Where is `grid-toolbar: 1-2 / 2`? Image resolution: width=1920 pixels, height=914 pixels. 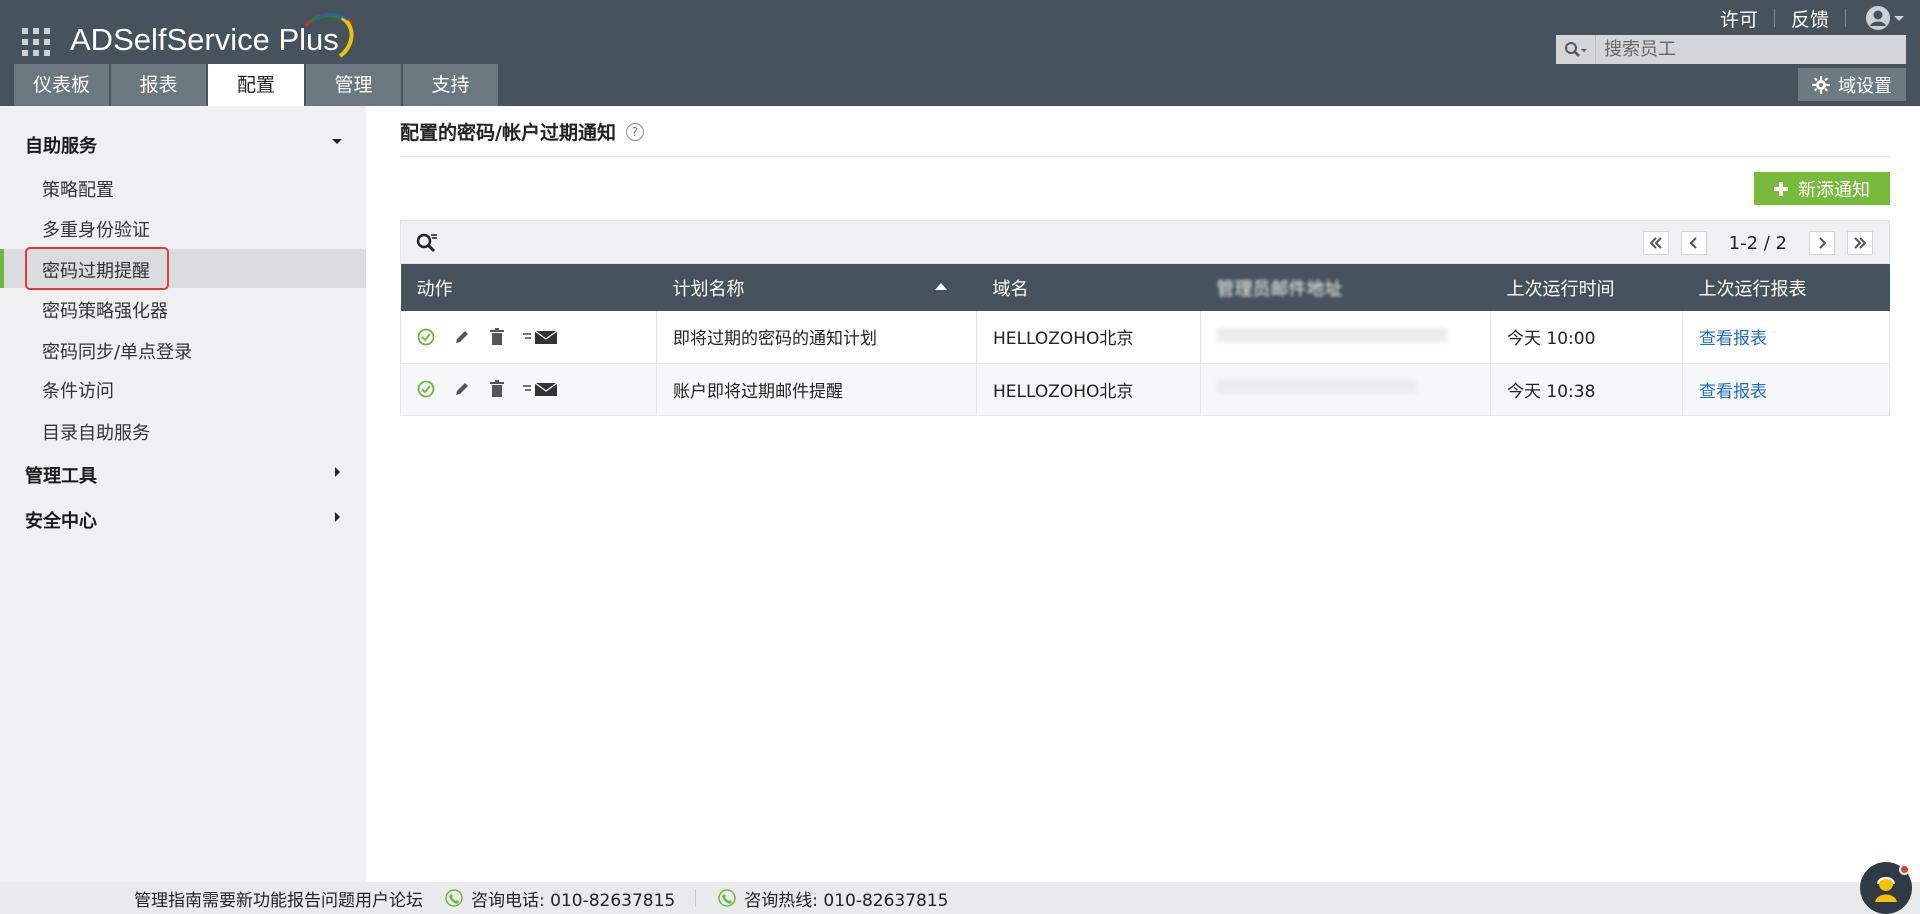
grid-toolbar: 1-2 / 2 is located at coordinates (1145, 242).